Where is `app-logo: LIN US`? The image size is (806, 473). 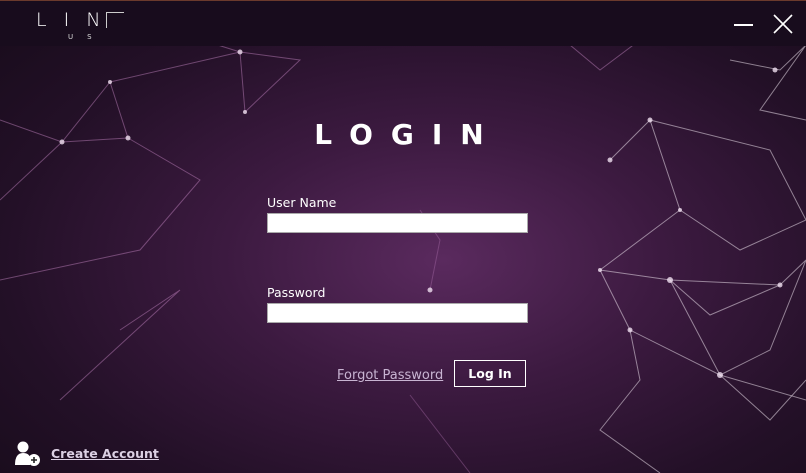 app-logo: LIN US is located at coordinates (86, 26).